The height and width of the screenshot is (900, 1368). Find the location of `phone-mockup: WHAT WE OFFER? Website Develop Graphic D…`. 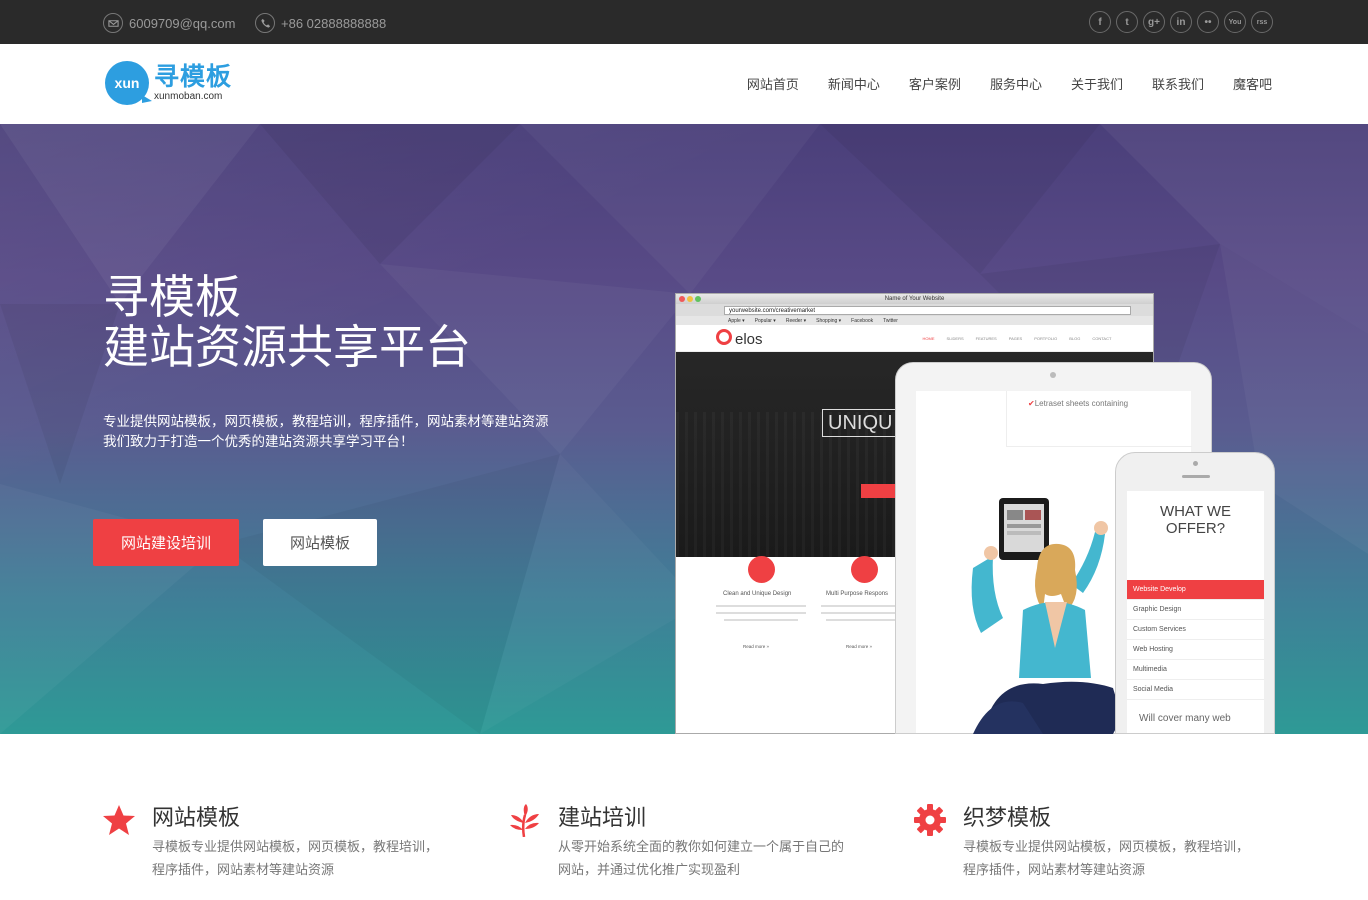

phone-mockup: WHAT WE OFFER? Website Develop Graphic D… is located at coordinates (1195, 593).